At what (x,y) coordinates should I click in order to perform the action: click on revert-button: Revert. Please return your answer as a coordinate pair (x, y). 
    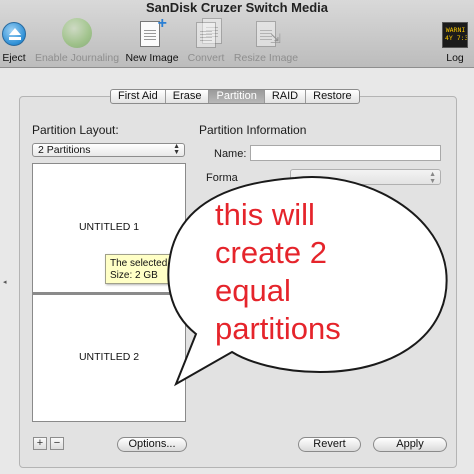
    Looking at the image, I should click on (329, 444).